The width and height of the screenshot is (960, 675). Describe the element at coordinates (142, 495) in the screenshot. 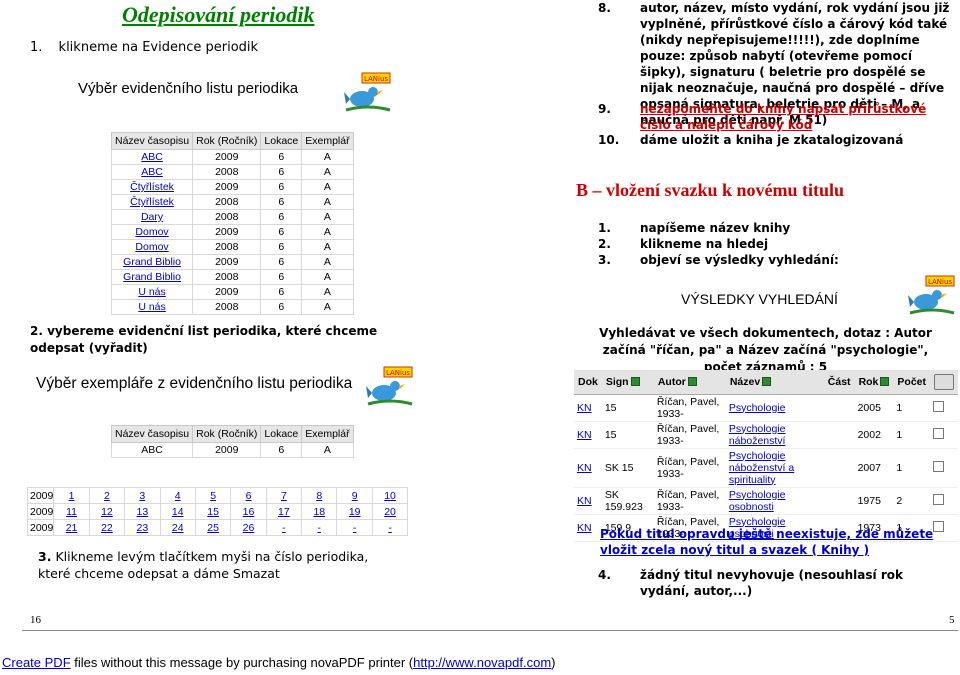

I see `issue-cell: 3` at that location.